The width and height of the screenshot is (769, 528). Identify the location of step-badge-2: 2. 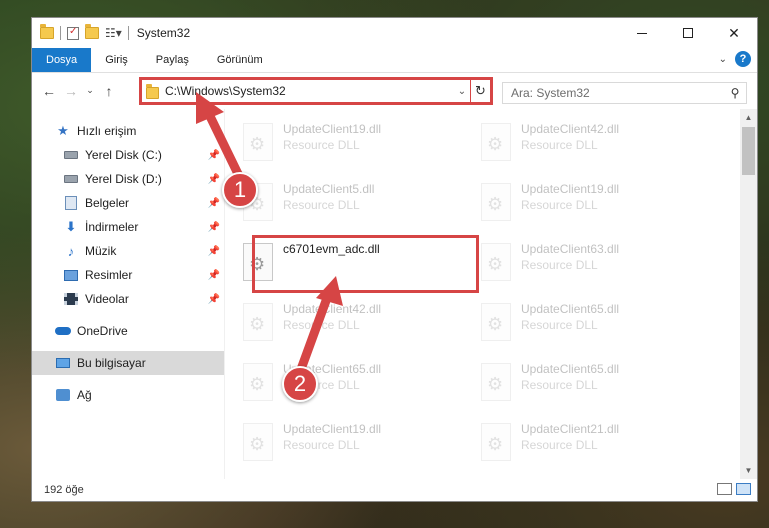
(300, 384).